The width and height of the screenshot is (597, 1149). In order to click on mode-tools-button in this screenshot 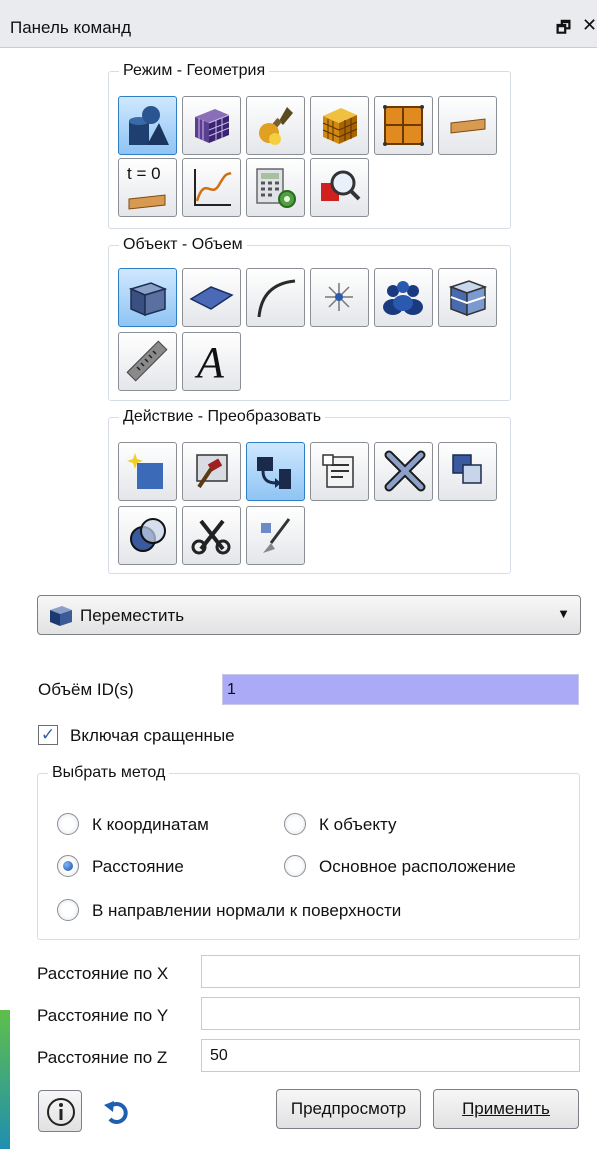, I will do `click(275, 125)`.